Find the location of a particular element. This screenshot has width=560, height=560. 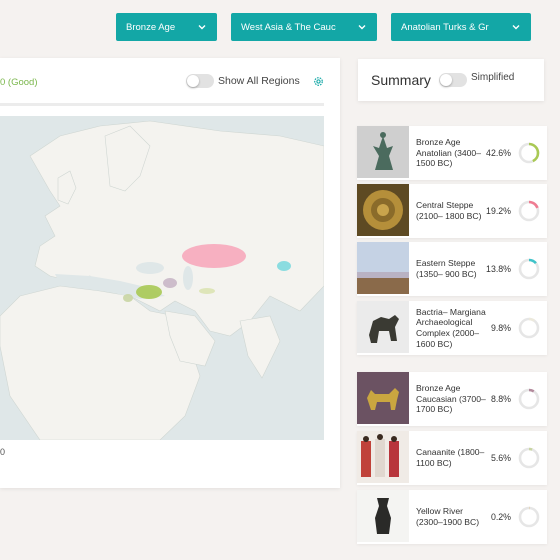

summary-header: Summary Simplified is located at coordinates (451, 80).